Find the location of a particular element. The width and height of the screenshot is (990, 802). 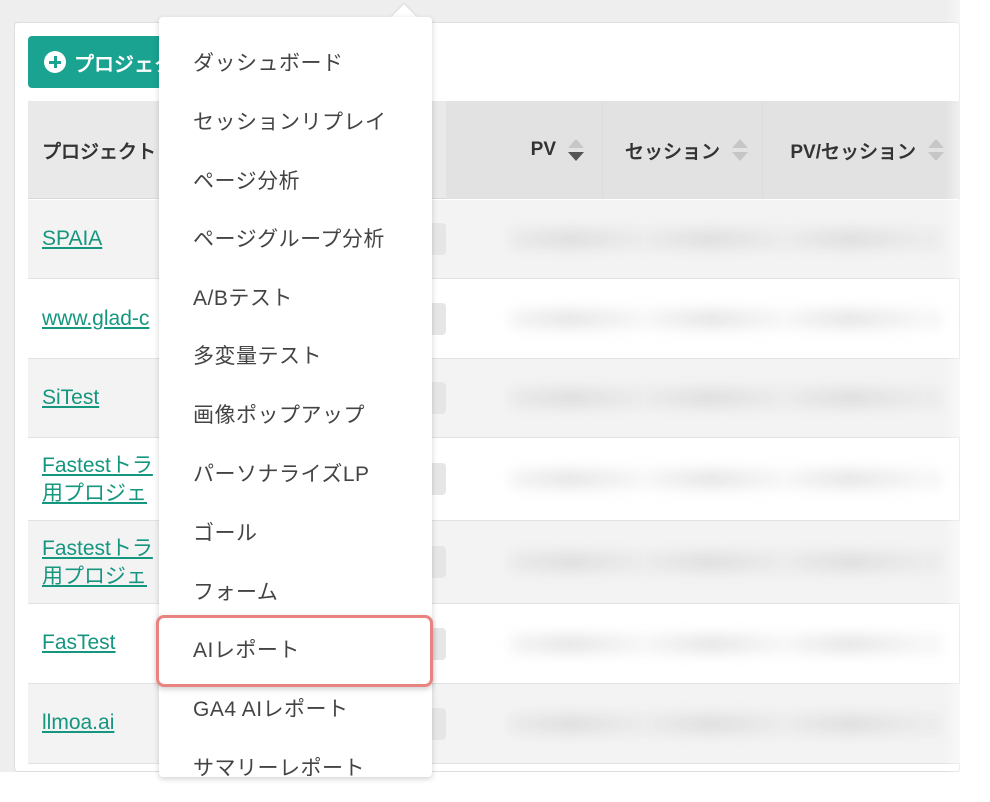

project-link: SPAIA is located at coordinates (72, 239).